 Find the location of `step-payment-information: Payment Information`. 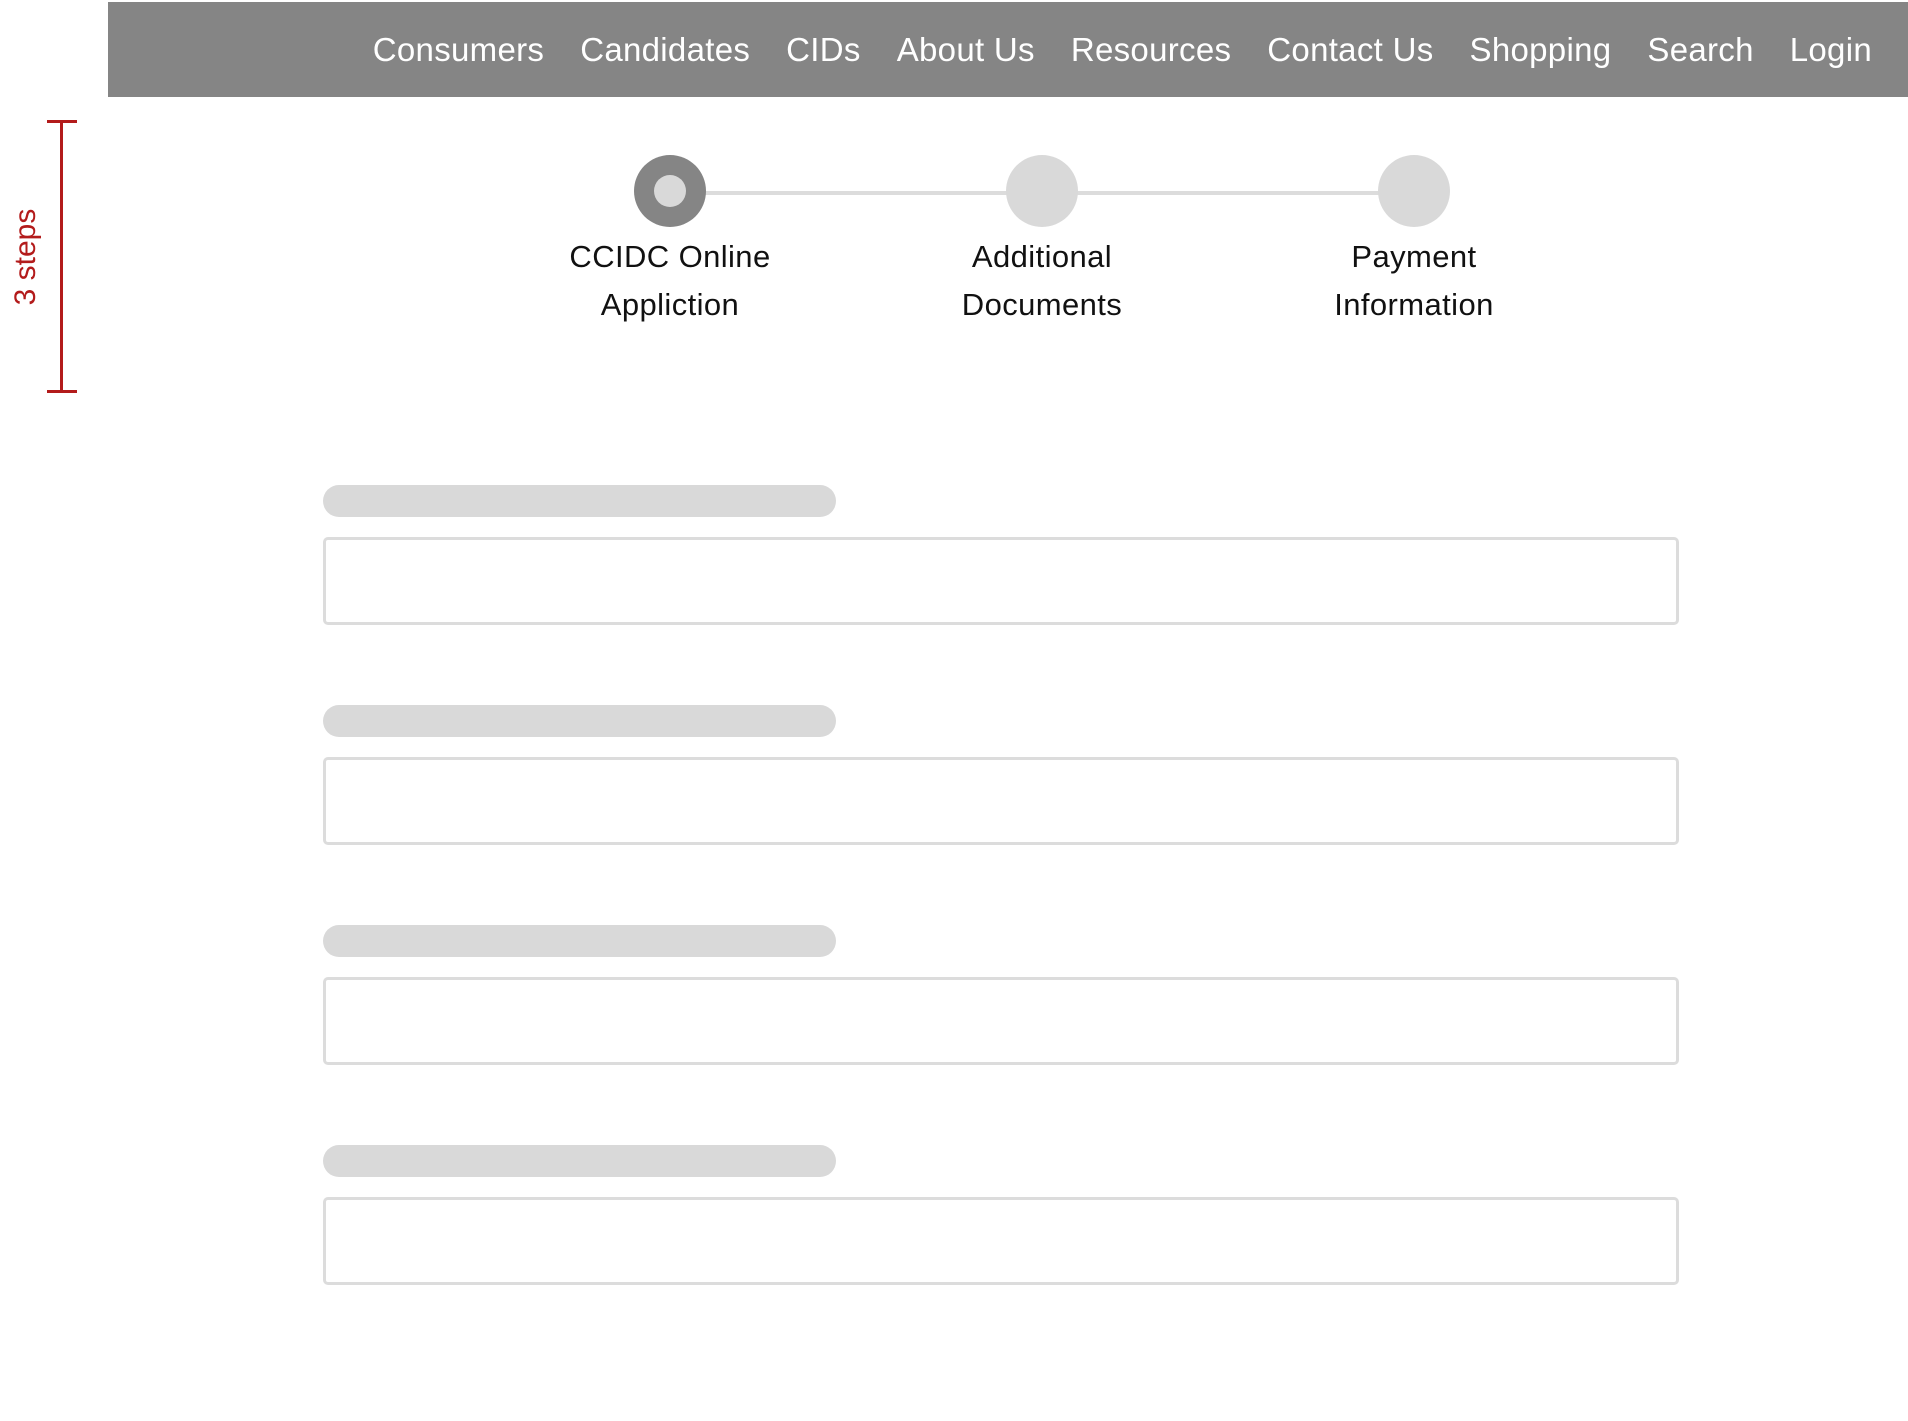

step-payment-information: Payment Information is located at coordinates (1414, 242).